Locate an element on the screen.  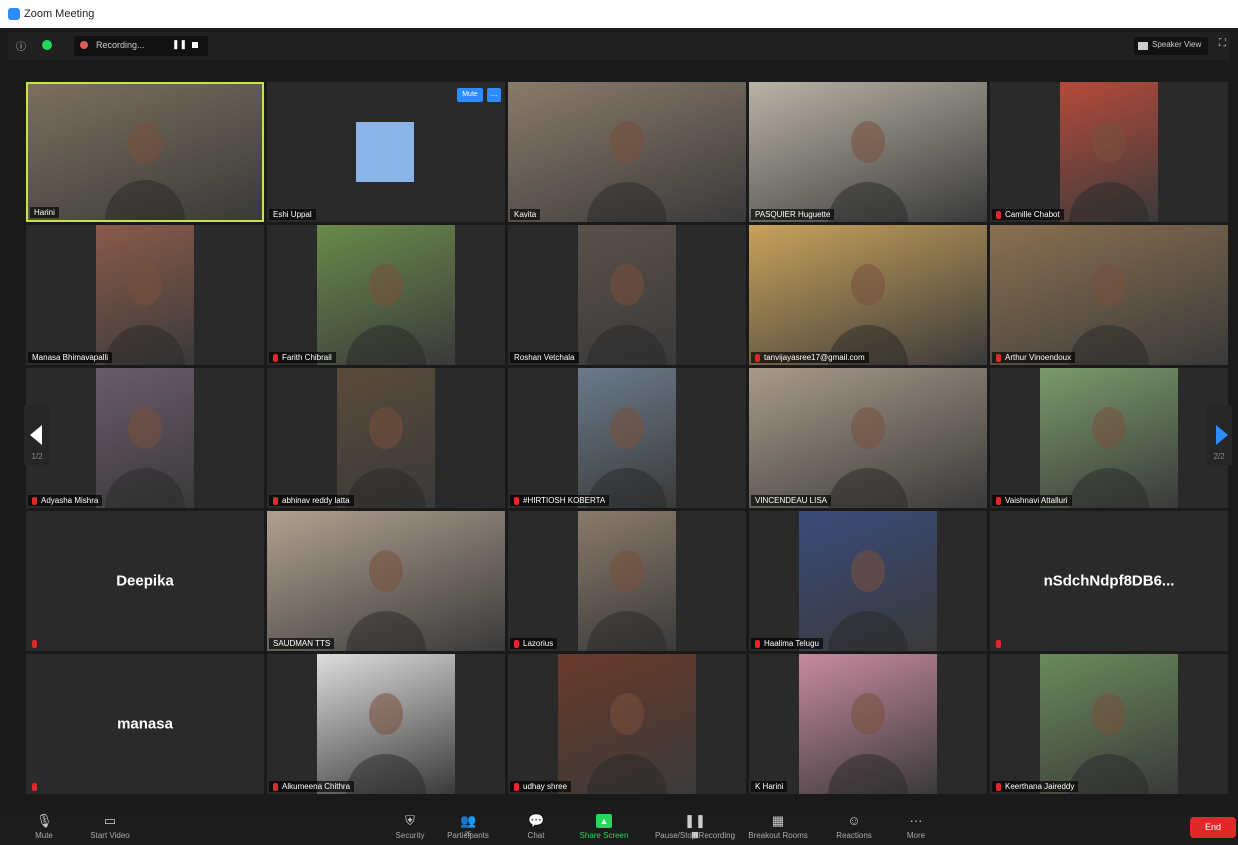
participant-tile: Camille Chabot is located at coordinates (1109, 152).